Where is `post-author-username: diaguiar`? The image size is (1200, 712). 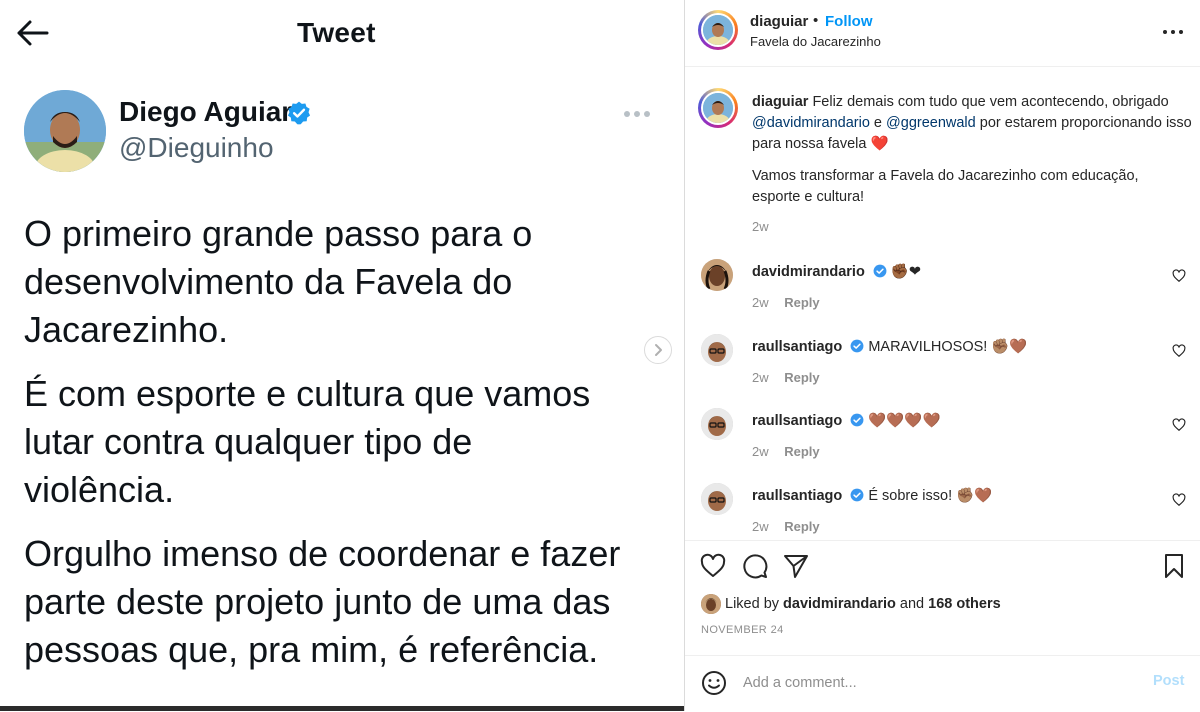
post-author-username: diaguiar is located at coordinates (779, 21).